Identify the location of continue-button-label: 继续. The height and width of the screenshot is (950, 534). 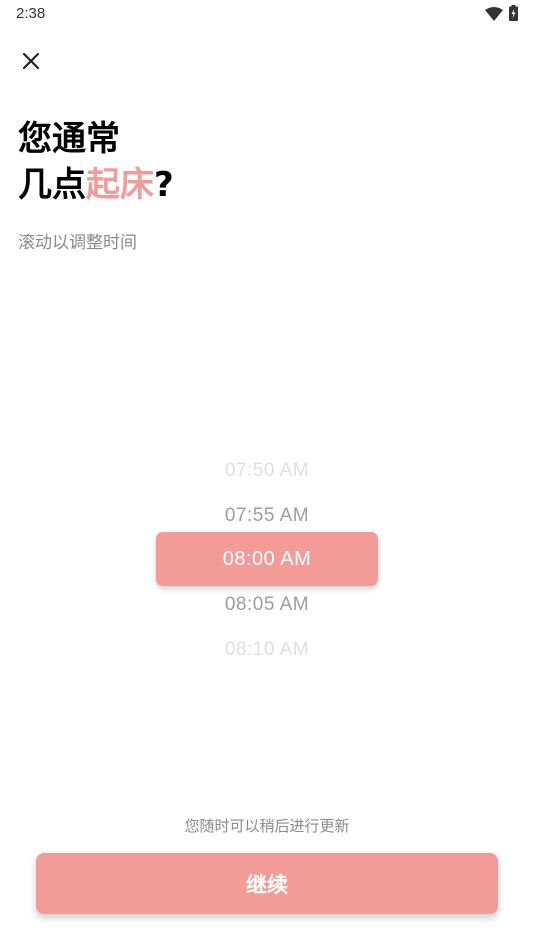
(267, 884).